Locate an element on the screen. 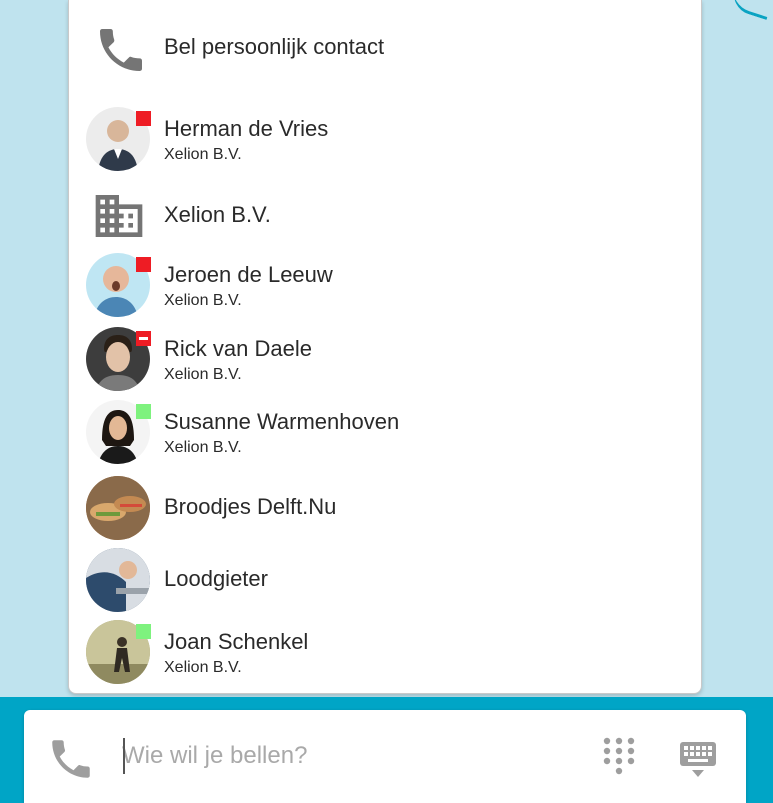 The height and width of the screenshot is (803, 773). contact-item: Loodgieter is located at coordinates (385, 580).